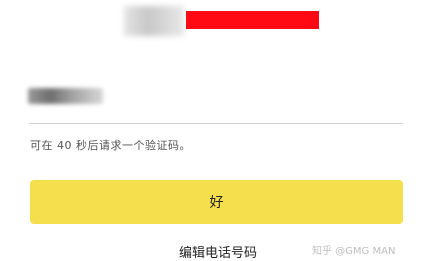 The image size is (445, 261). What do you see at coordinates (252, 20) in the screenshot?
I see `redaction-bar` at bounding box center [252, 20].